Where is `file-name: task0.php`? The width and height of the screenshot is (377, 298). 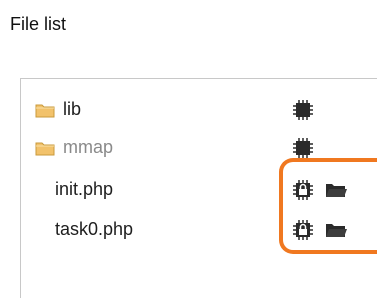
file-name: task0.php is located at coordinates (94, 229).